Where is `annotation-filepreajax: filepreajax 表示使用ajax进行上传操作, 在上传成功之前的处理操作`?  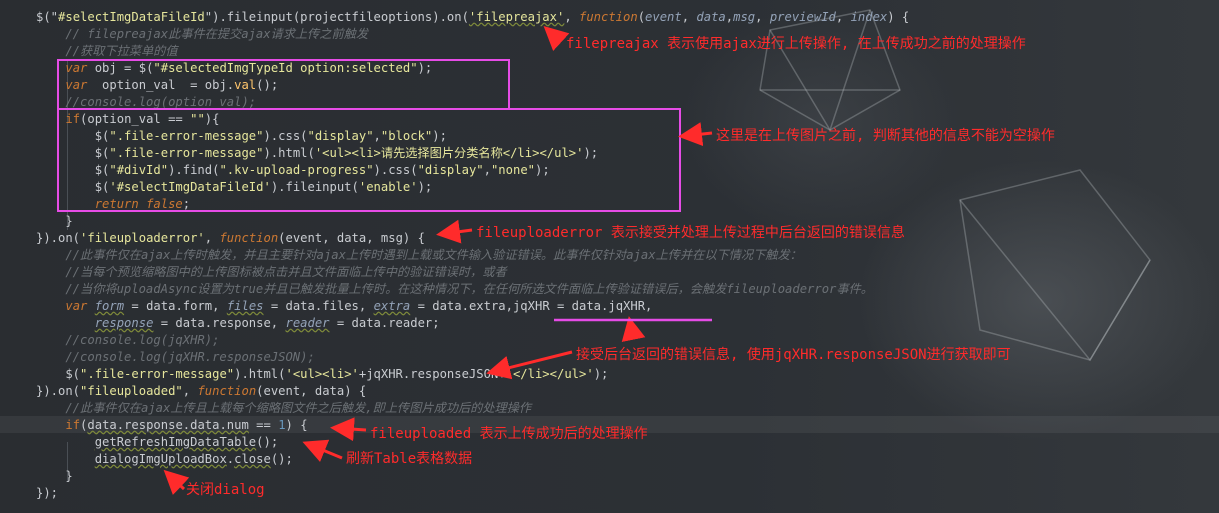 annotation-filepreajax: filepreajax 表示使用ajax进行上传操作, 在上传成功之前的处理操作 is located at coordinates (796, 44).